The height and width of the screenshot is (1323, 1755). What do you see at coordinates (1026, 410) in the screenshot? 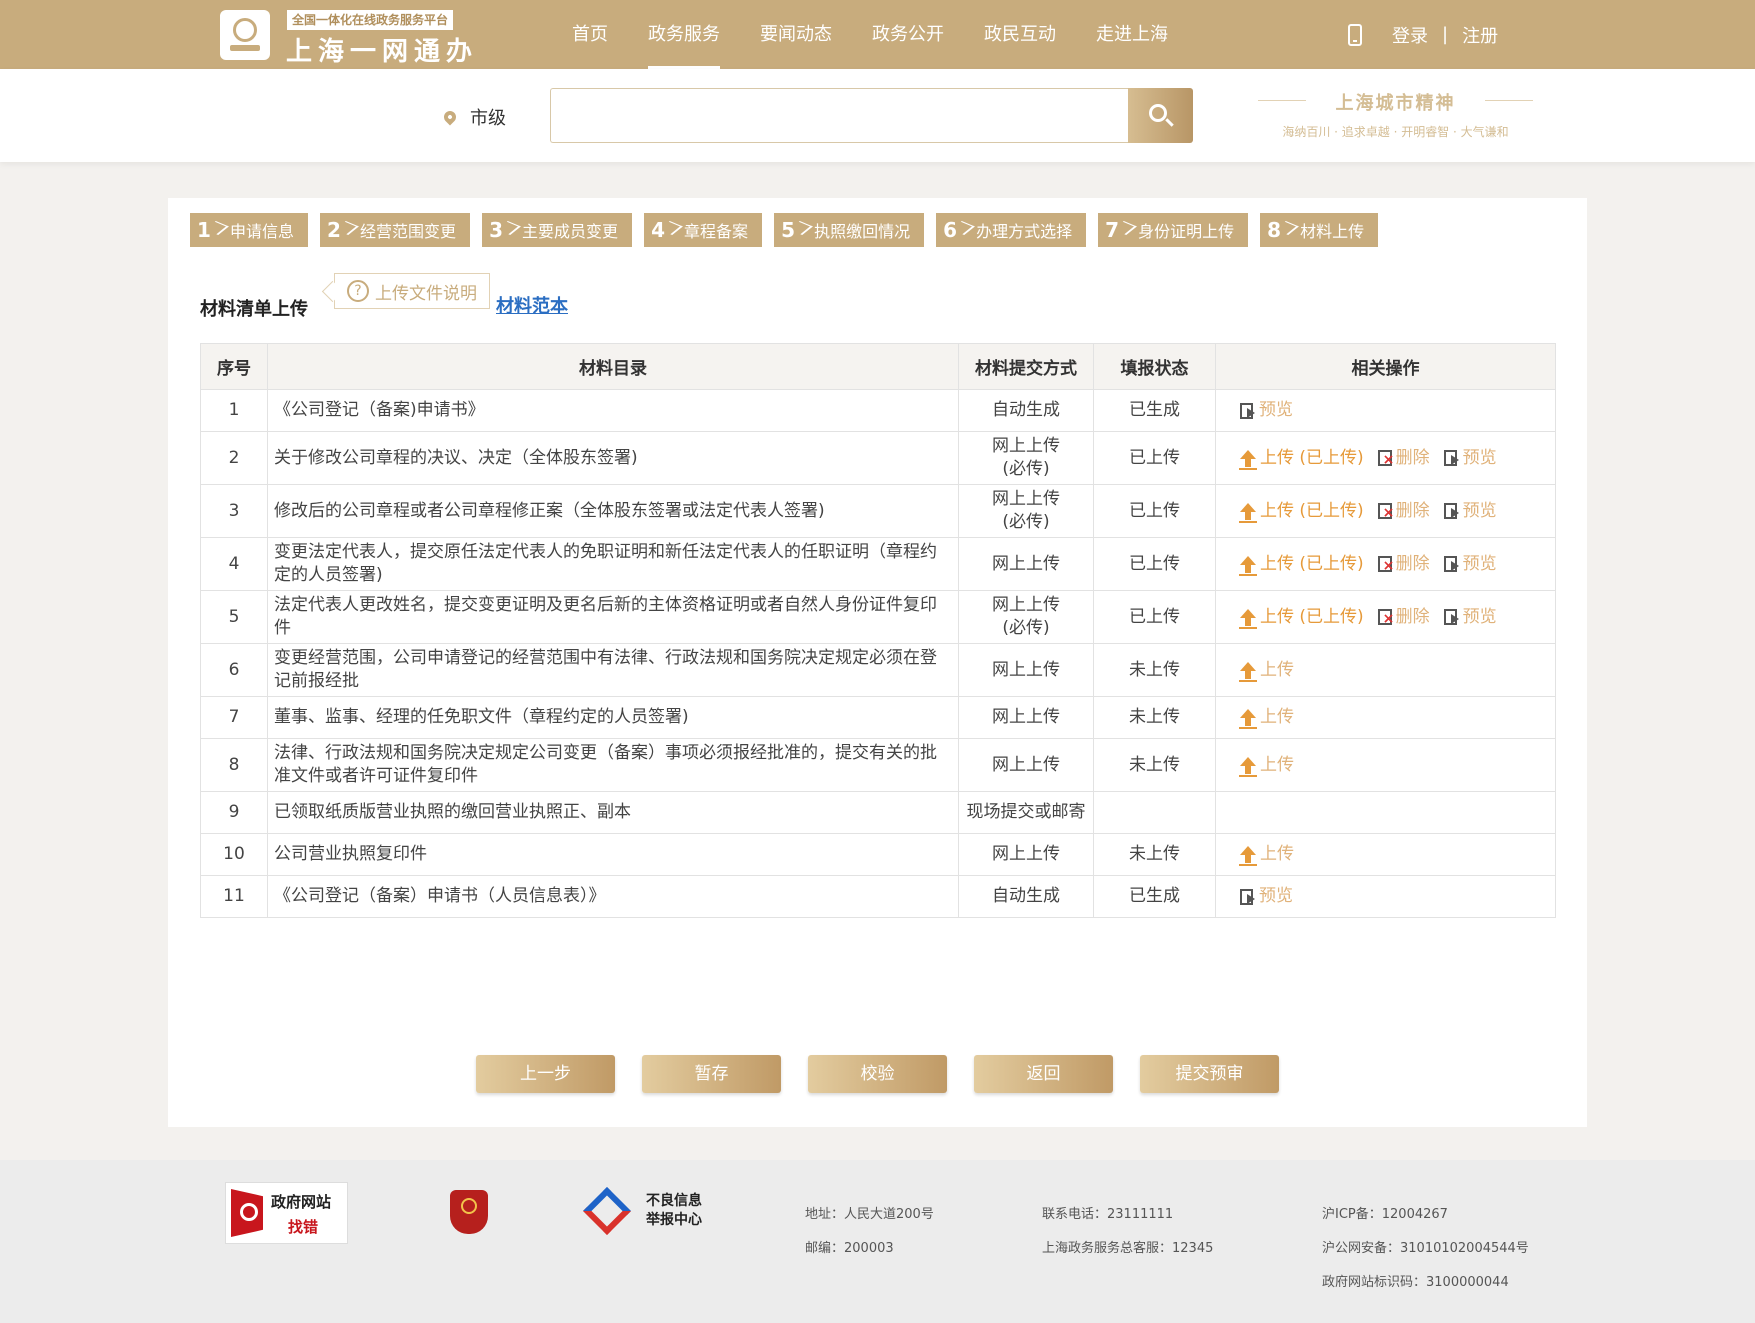
I see `submit-mode: 自动生成` at bounding box center [1026, 410].